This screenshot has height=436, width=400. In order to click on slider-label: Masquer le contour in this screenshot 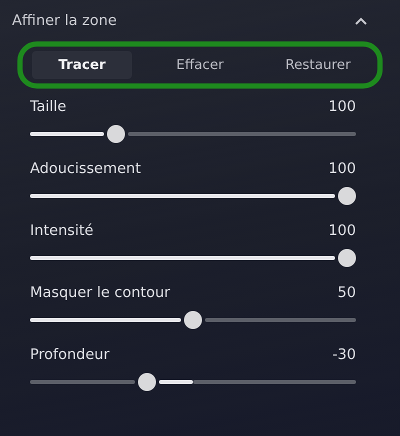, I will do `click(100, 293)`.